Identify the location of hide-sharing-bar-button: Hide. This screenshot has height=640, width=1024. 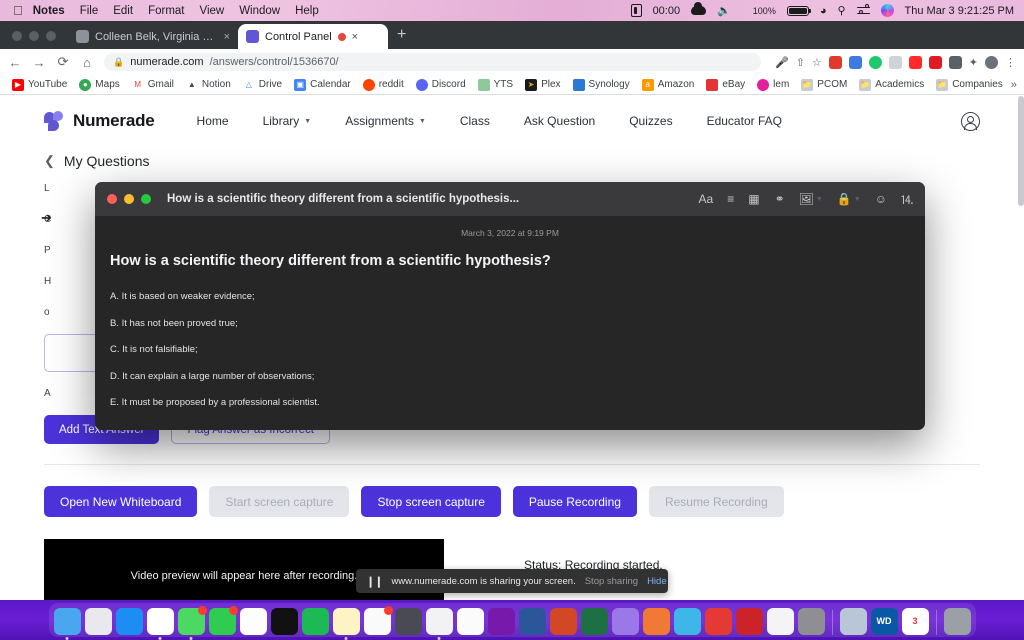
(657, 581).